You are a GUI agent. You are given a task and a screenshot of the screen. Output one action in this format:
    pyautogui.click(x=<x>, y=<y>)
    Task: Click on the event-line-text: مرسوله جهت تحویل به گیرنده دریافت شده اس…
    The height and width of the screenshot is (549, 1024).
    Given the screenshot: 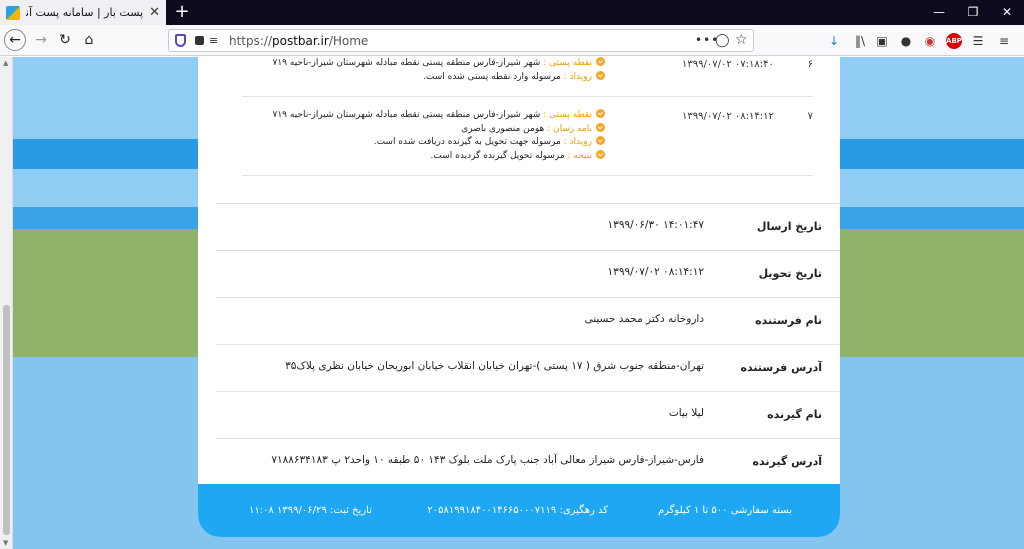 What is the action you would take?
    pyautogui.click(x=468, y=142)
    